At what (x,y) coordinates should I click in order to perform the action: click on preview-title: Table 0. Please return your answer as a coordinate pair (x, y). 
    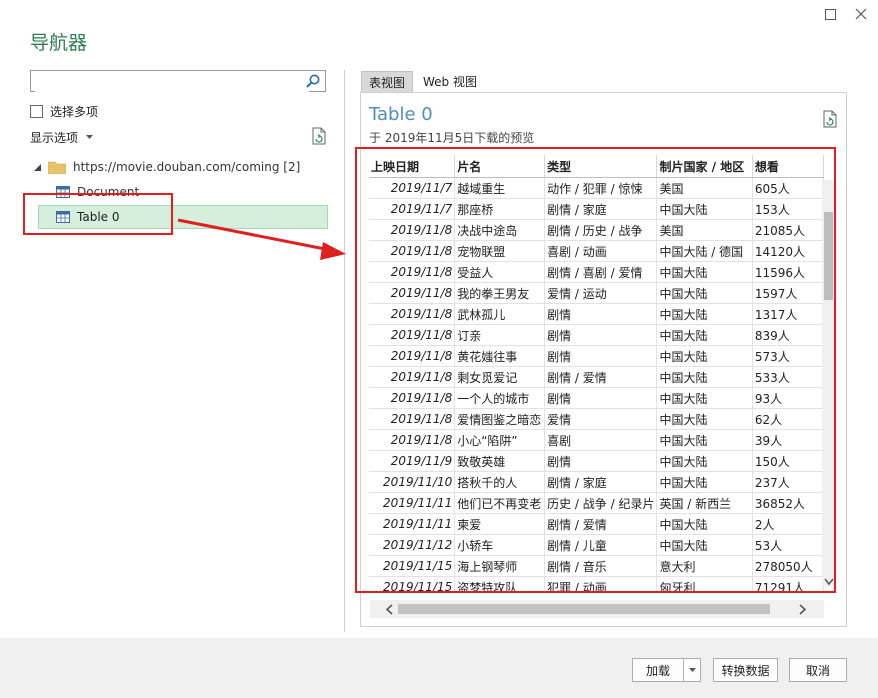
    Looking at the image, I should click on (401, 114).